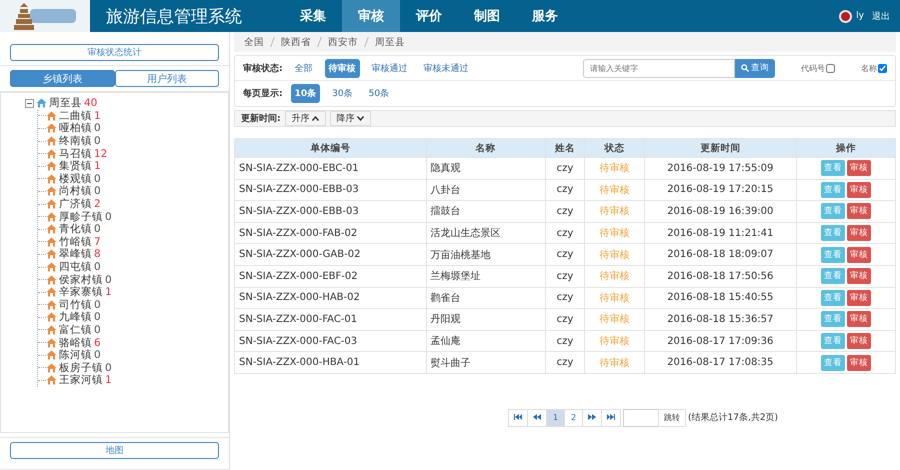 Image resolution: width=900 pixels, height=470 pixels. I want to click on table-cell: SN-SIA-ZZX-000-FAB-02, so click(330, 233).